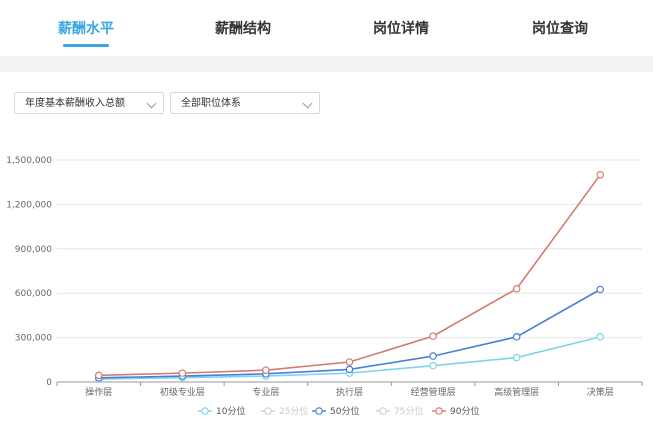  I want to click on legend-label: 75分位, so click(408, 411).